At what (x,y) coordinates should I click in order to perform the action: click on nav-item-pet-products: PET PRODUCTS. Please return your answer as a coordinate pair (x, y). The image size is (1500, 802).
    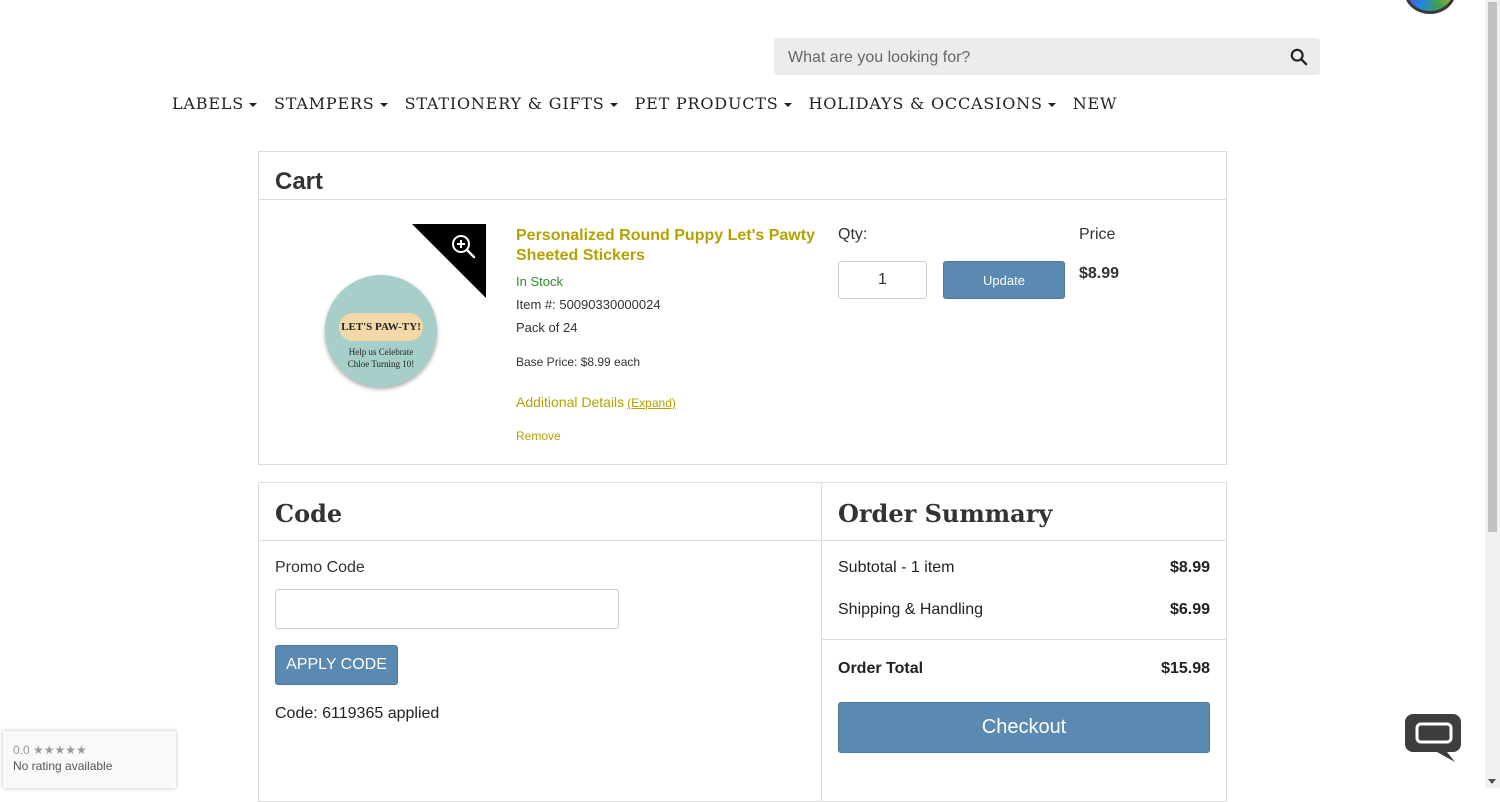
    Looking at the image, I should click on (713, 103).